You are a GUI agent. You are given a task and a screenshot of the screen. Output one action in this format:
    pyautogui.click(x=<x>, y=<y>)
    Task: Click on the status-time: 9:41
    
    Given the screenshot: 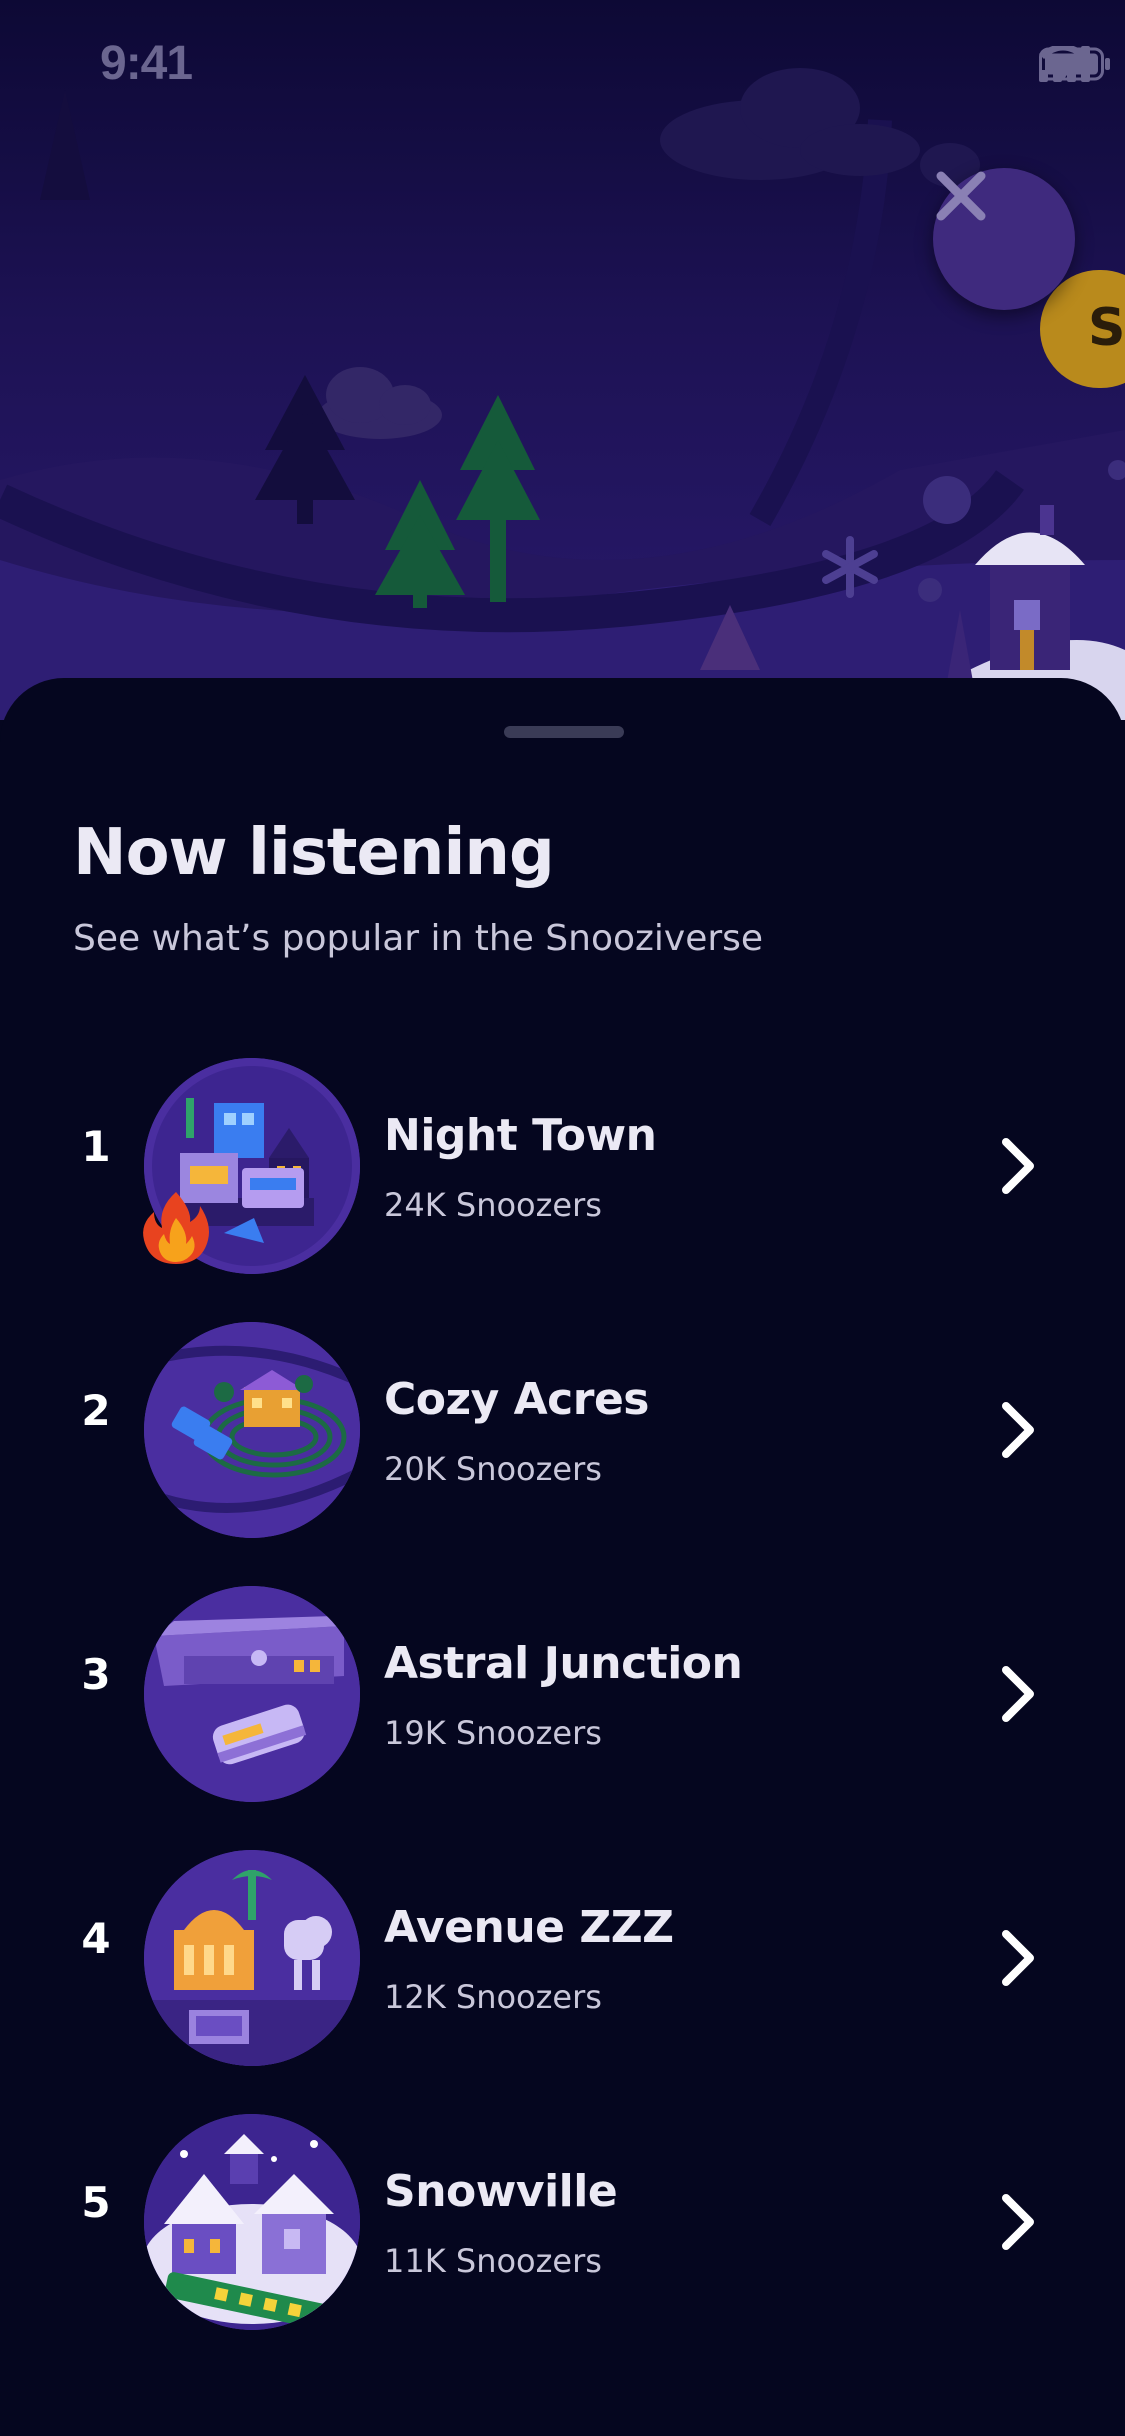 What is the action you would take?
    pyautogui.click(x=146, y=63)
    